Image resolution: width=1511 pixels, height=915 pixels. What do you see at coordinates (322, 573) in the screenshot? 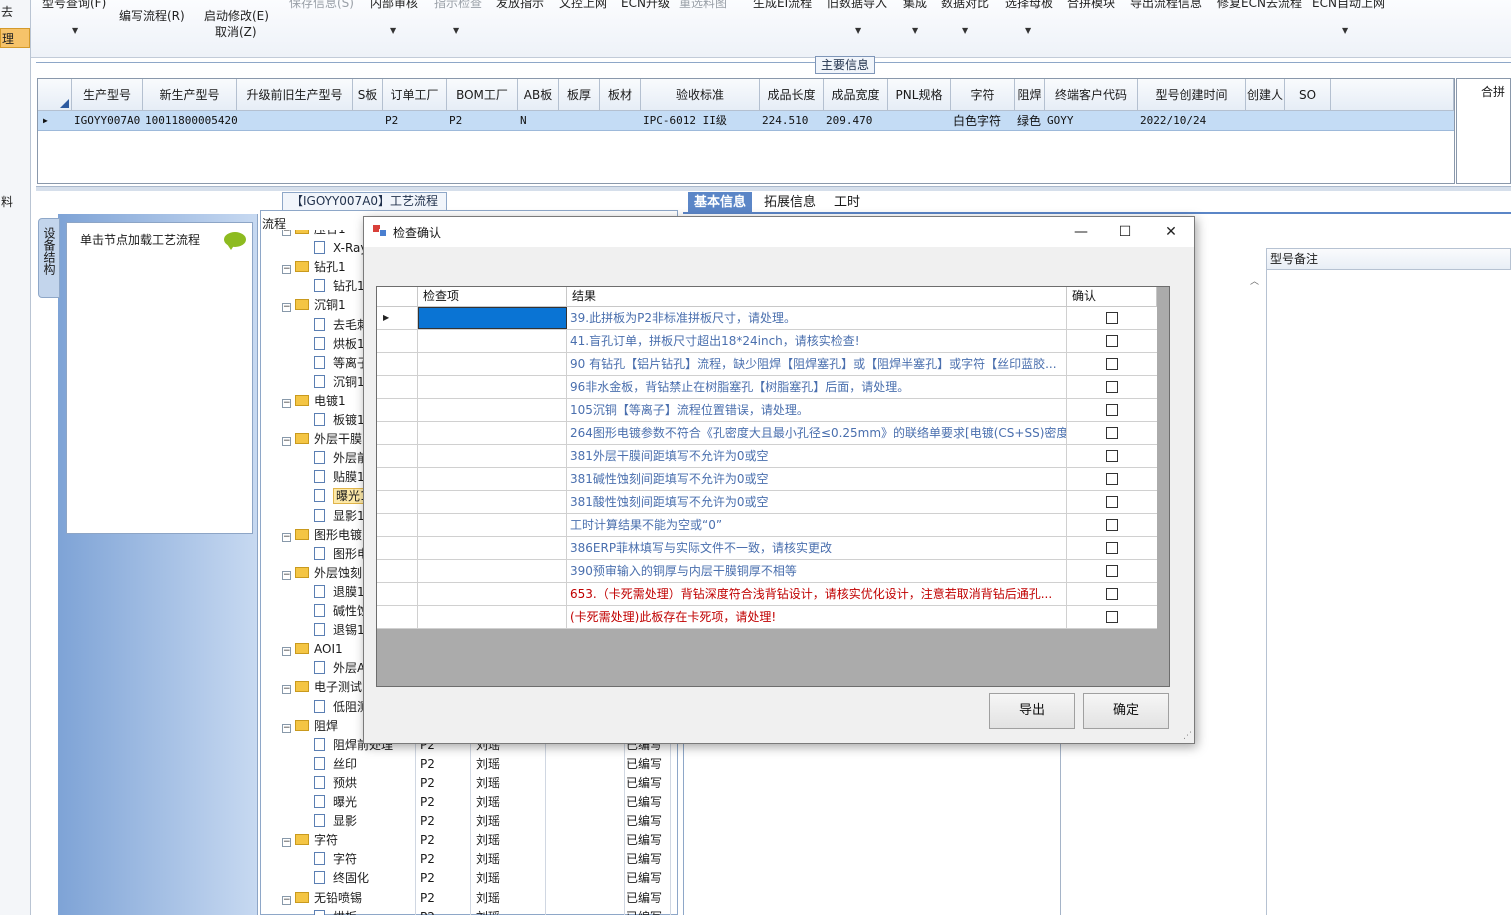
I see `tree-group-node: − 外层蚀刻` at bounding box center [322, 573].